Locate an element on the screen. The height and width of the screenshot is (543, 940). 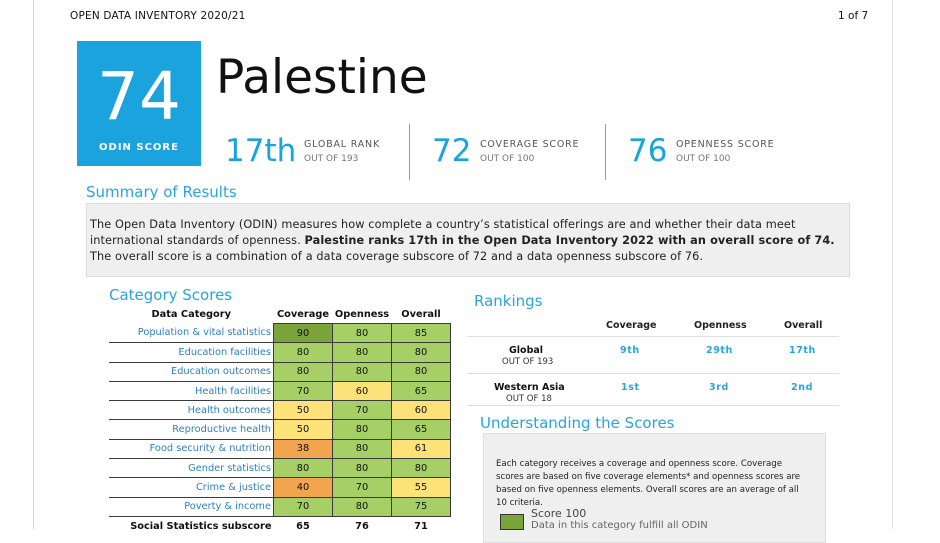
rank-row-region-name: Western Asia is located at coordinates (529, 387).